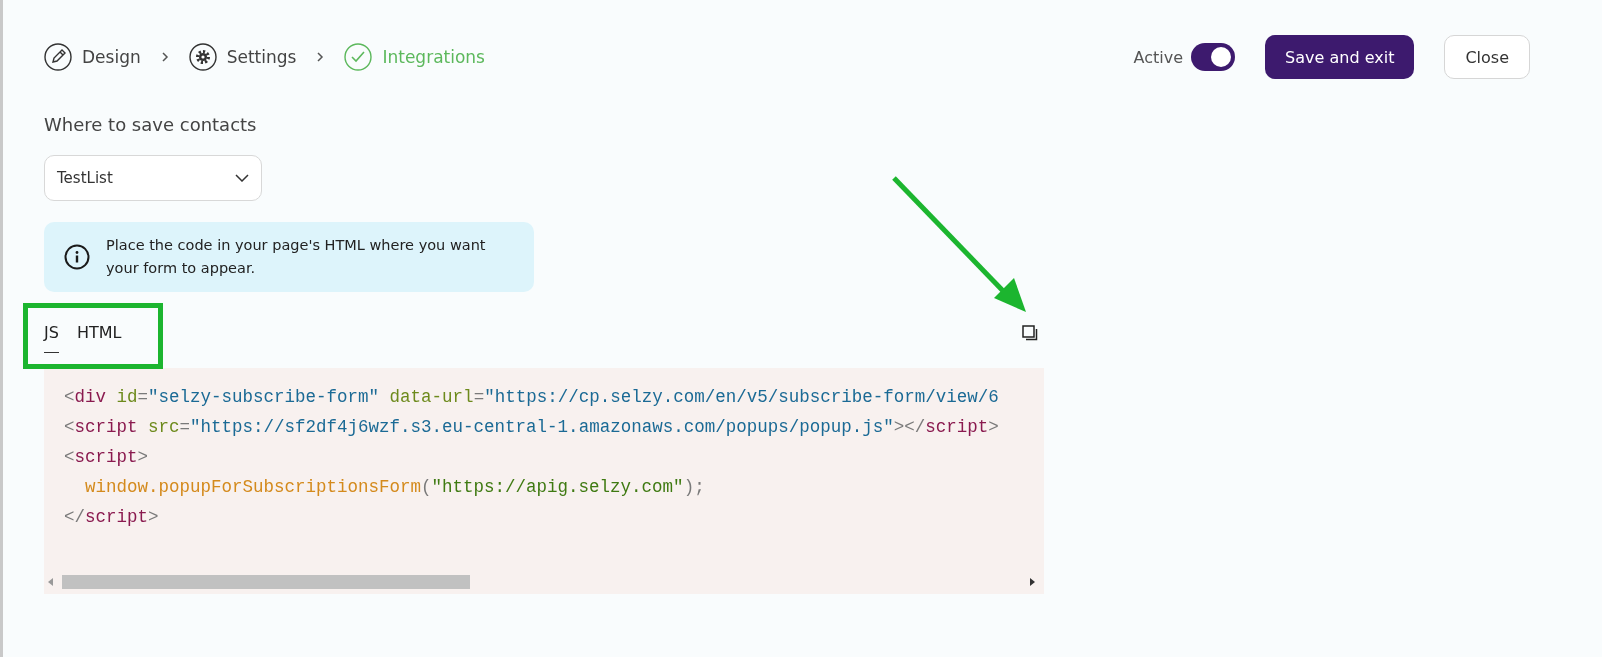  I want to click on pencil-icon, so click(58, 57).